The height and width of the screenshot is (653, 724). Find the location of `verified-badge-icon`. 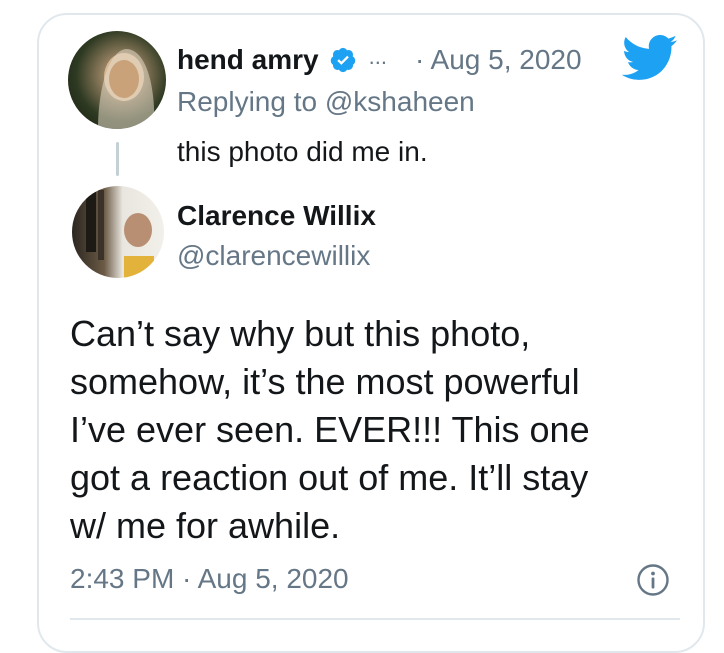

verified-badge-icon is located at coordinates (343, 60).